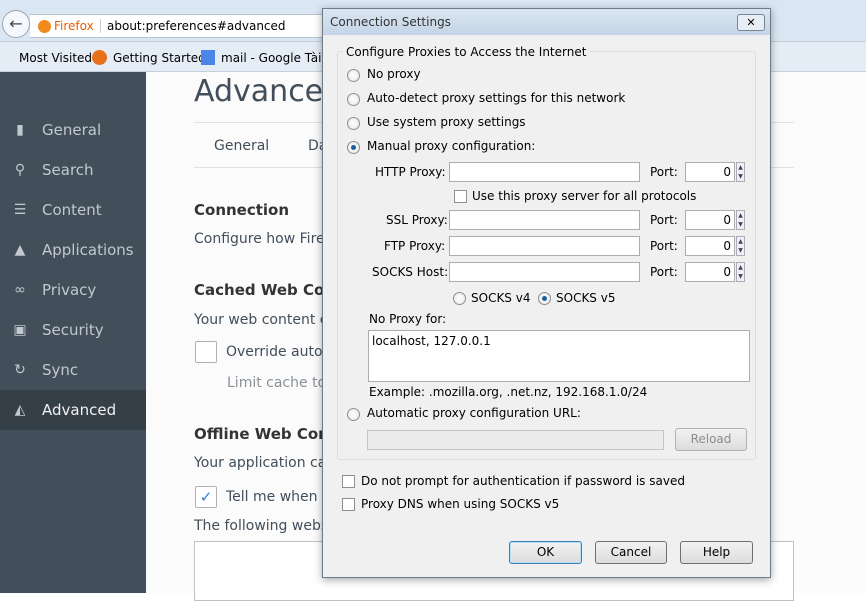  Describe the element at coordinates (353, 414) in the screenshot. I see `auto-url-radio` at that location.